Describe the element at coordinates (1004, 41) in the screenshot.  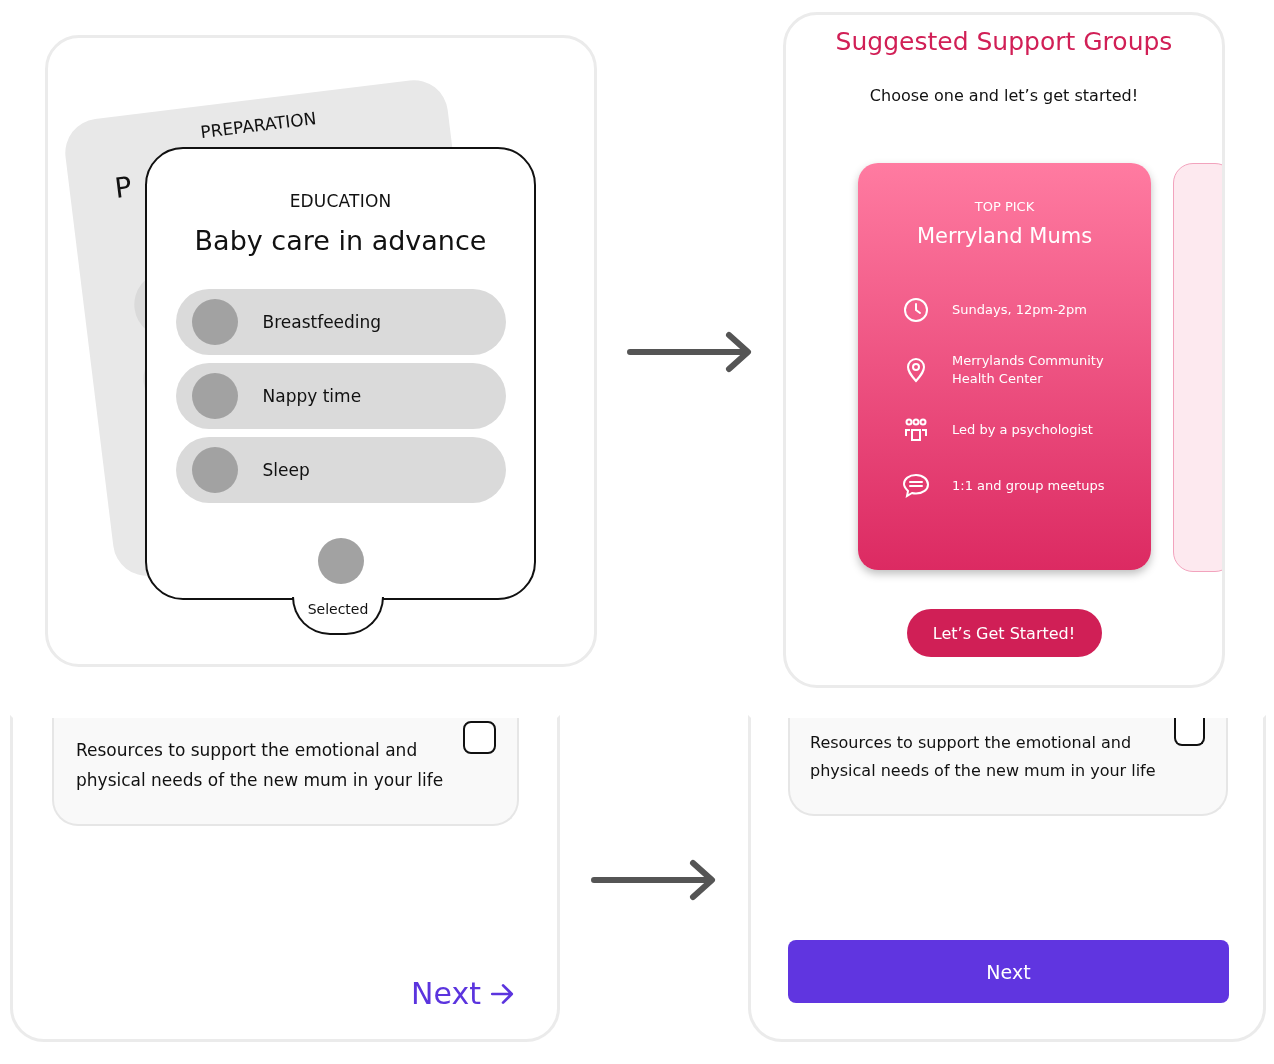
I see `screen-title: Suggested Support Groups` at that location.